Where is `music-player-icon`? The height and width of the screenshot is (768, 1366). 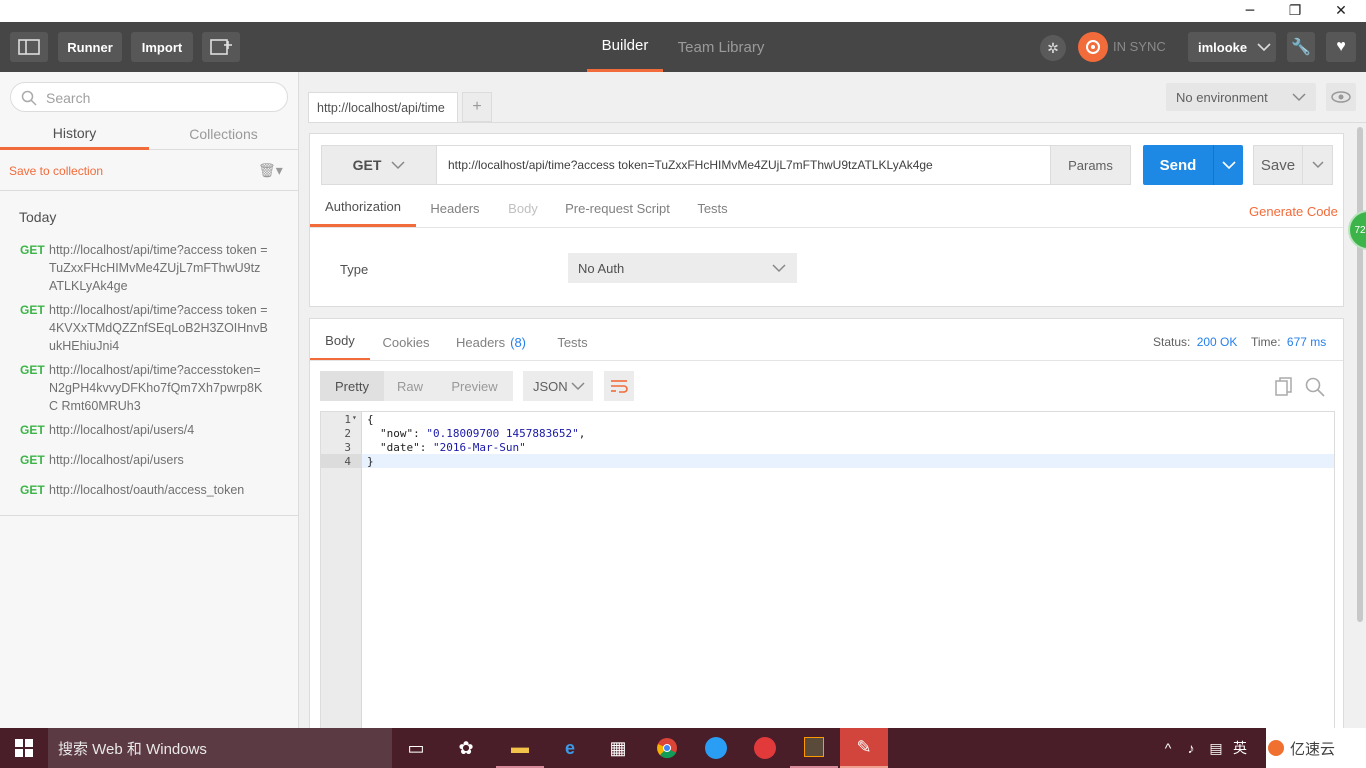 music-player-icon is located at coordinates (765, 748).